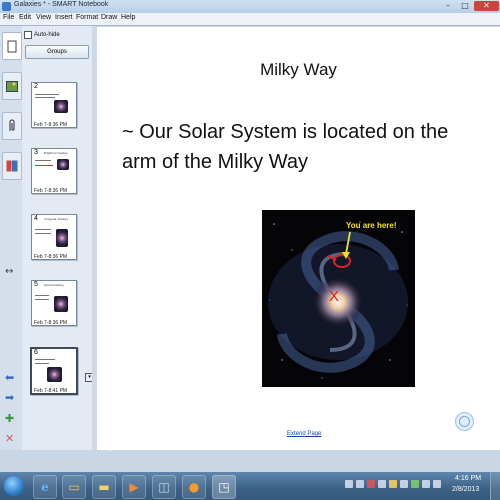 This screenshot has width=500, height=500. I want to click on menu-bar: File Edit View Insert Format Draw Help, so click(250, 19).